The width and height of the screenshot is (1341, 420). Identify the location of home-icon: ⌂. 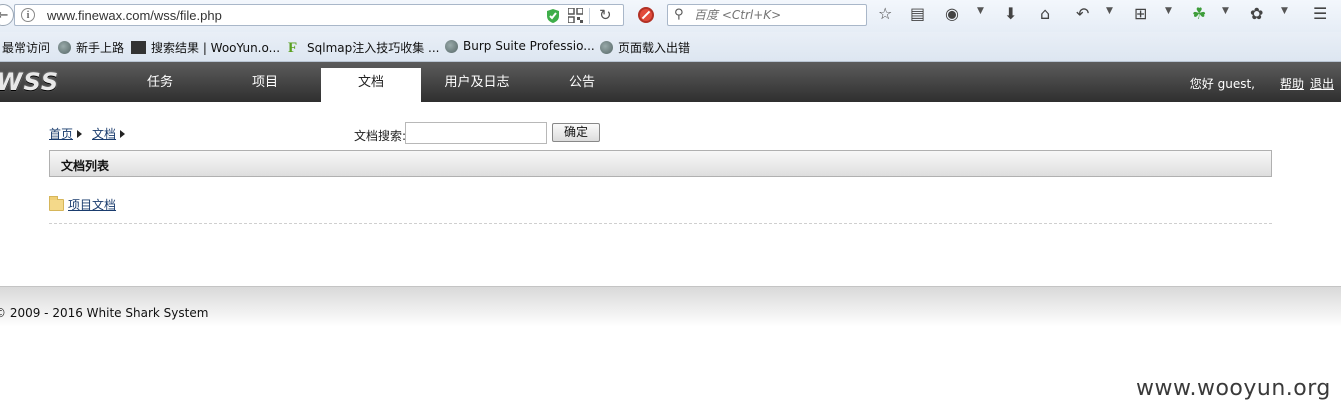
(1045, 14).